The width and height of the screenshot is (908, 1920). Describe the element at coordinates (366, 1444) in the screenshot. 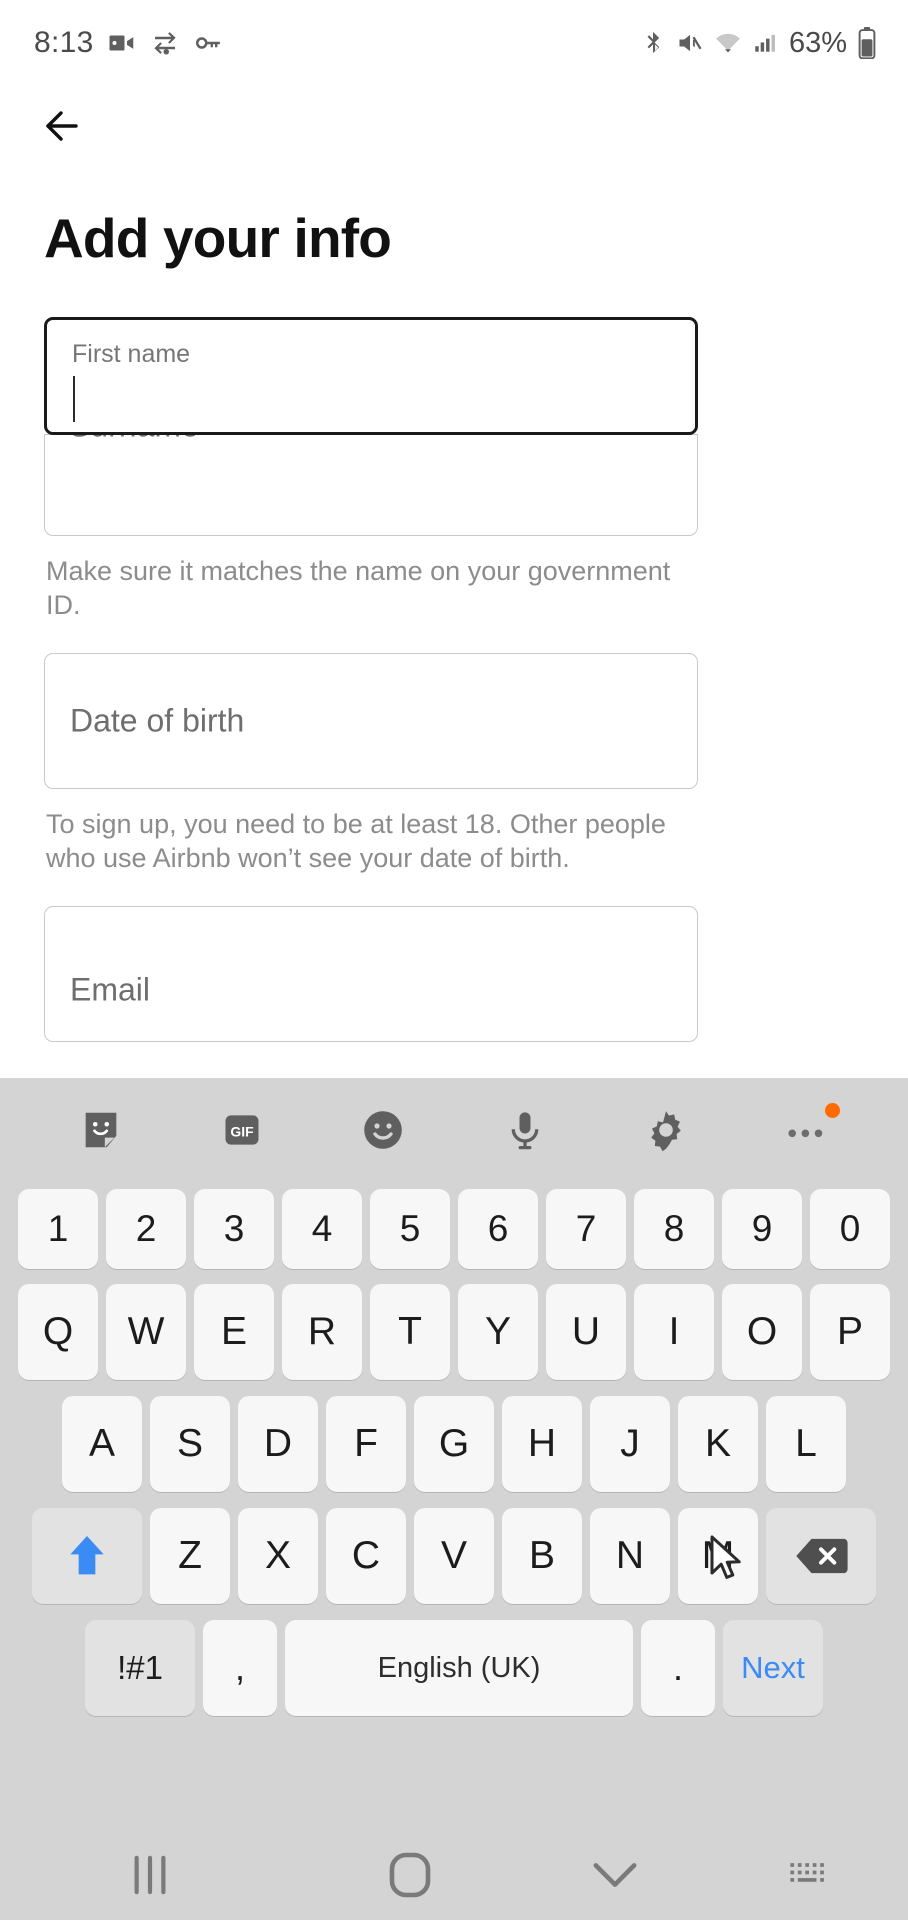

I see `key-f: F` at that location.